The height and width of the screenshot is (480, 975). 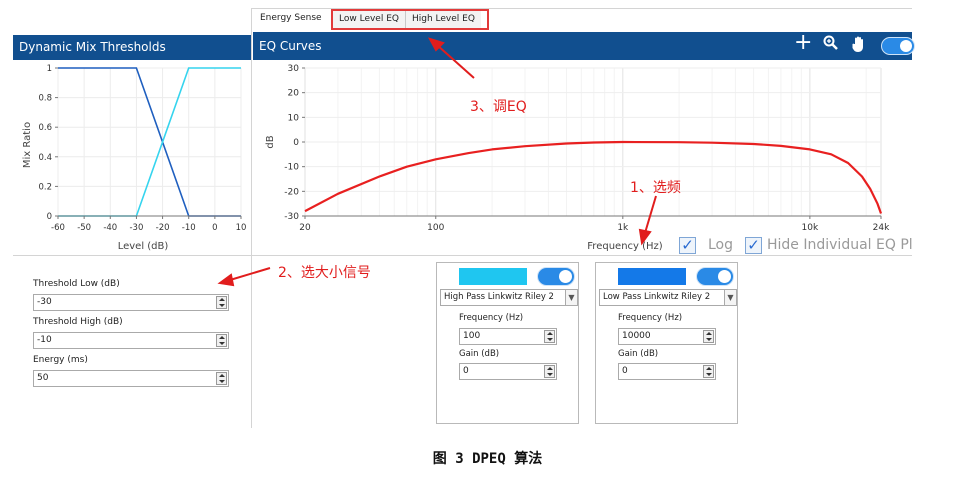 What do you see at coordinates (435, 228) in the screenshot?
I see `eq-x-tick-label: 100` at bounding box center [435, 228].